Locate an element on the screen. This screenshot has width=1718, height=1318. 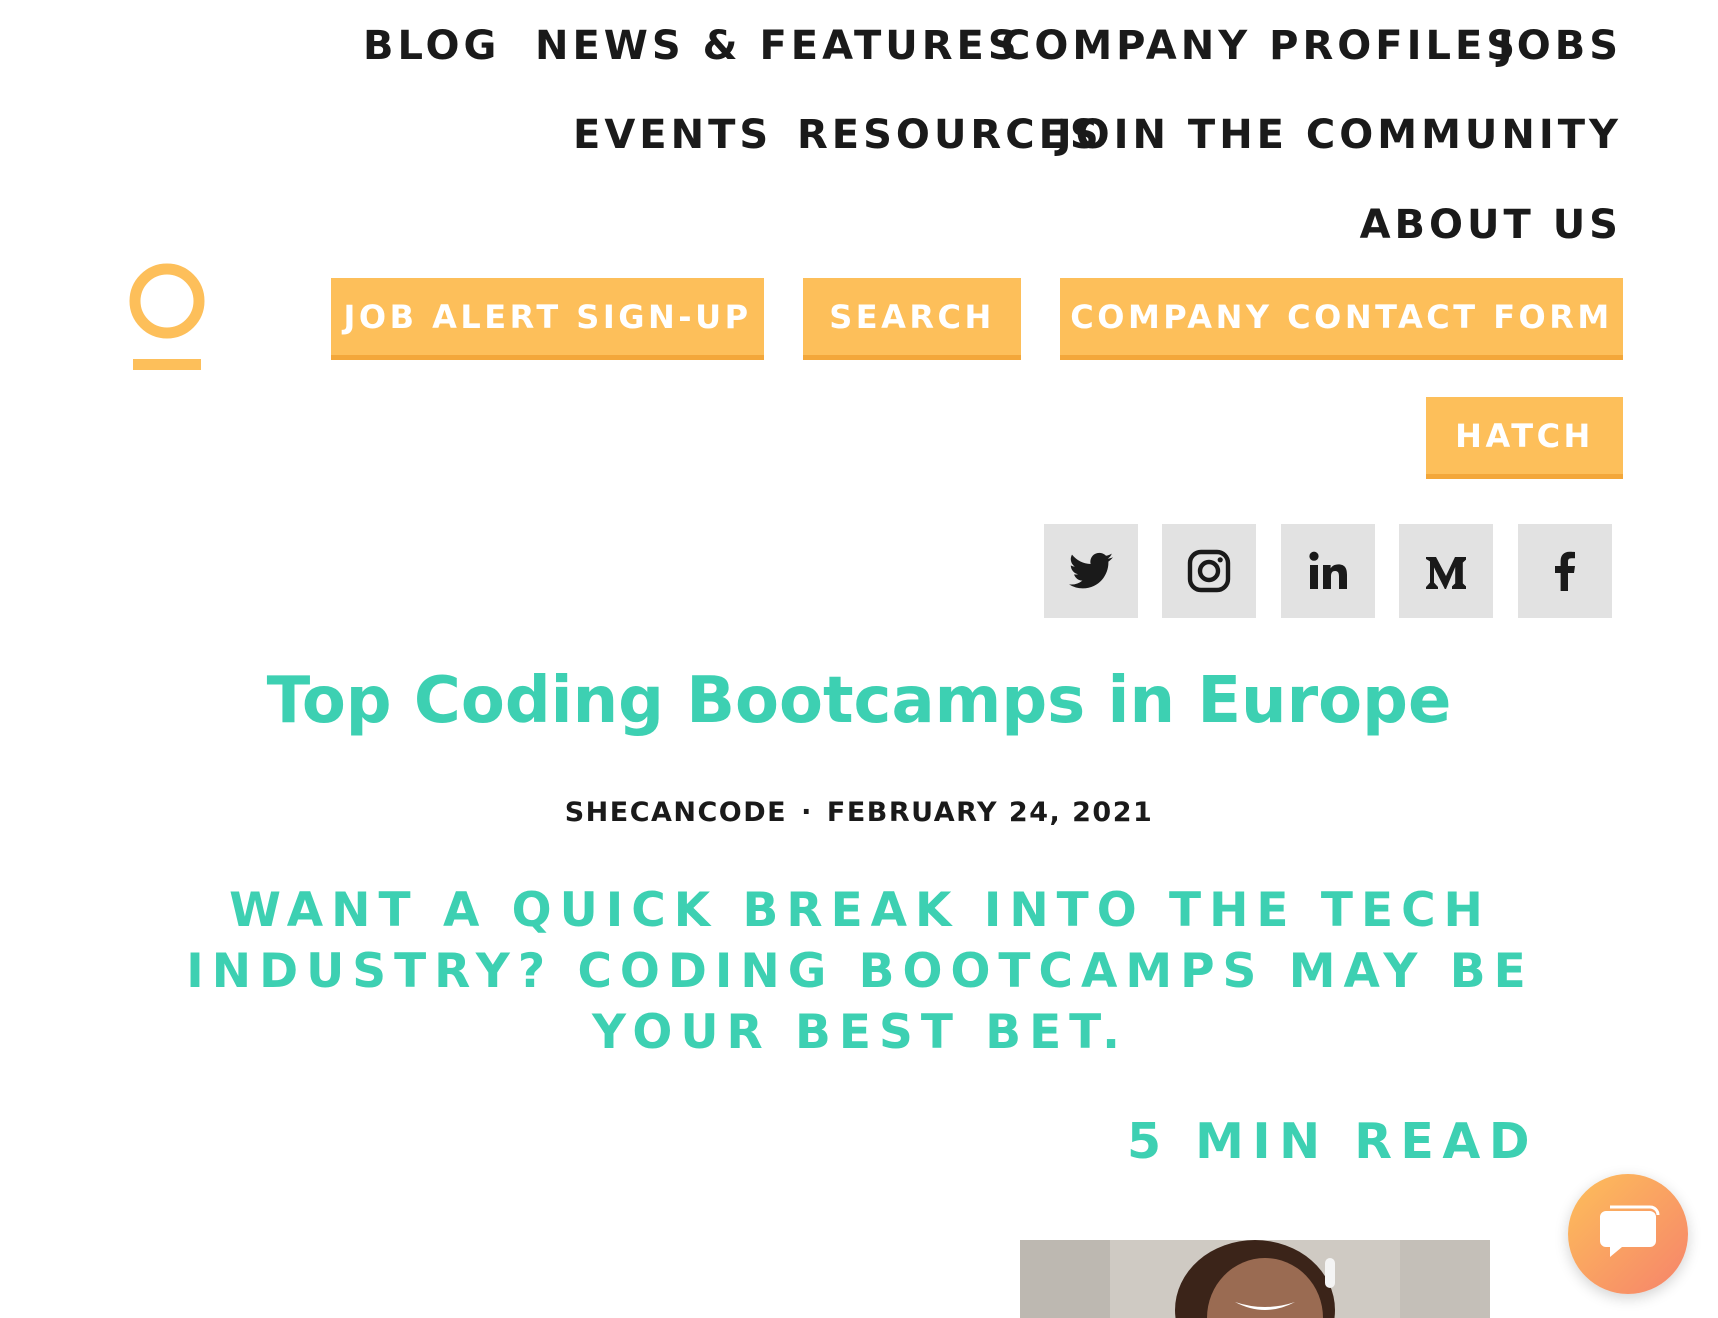
search-button: SEARCH is located at coordinates (912, 319).